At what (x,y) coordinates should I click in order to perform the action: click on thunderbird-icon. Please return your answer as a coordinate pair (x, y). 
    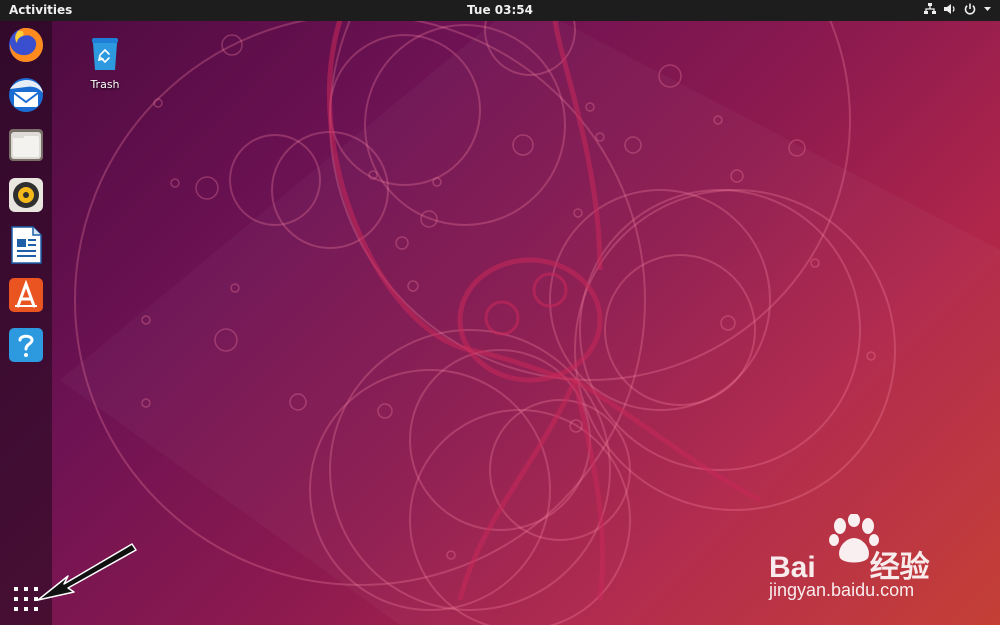
    Looking at the image, I should click on (26, 95).